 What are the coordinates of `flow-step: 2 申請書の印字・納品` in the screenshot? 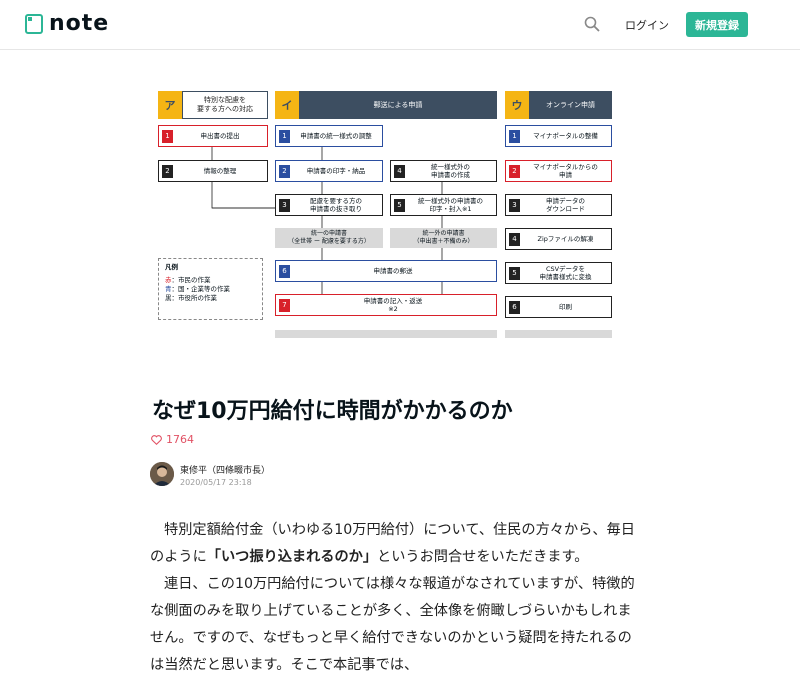 It's located at (329, 171).